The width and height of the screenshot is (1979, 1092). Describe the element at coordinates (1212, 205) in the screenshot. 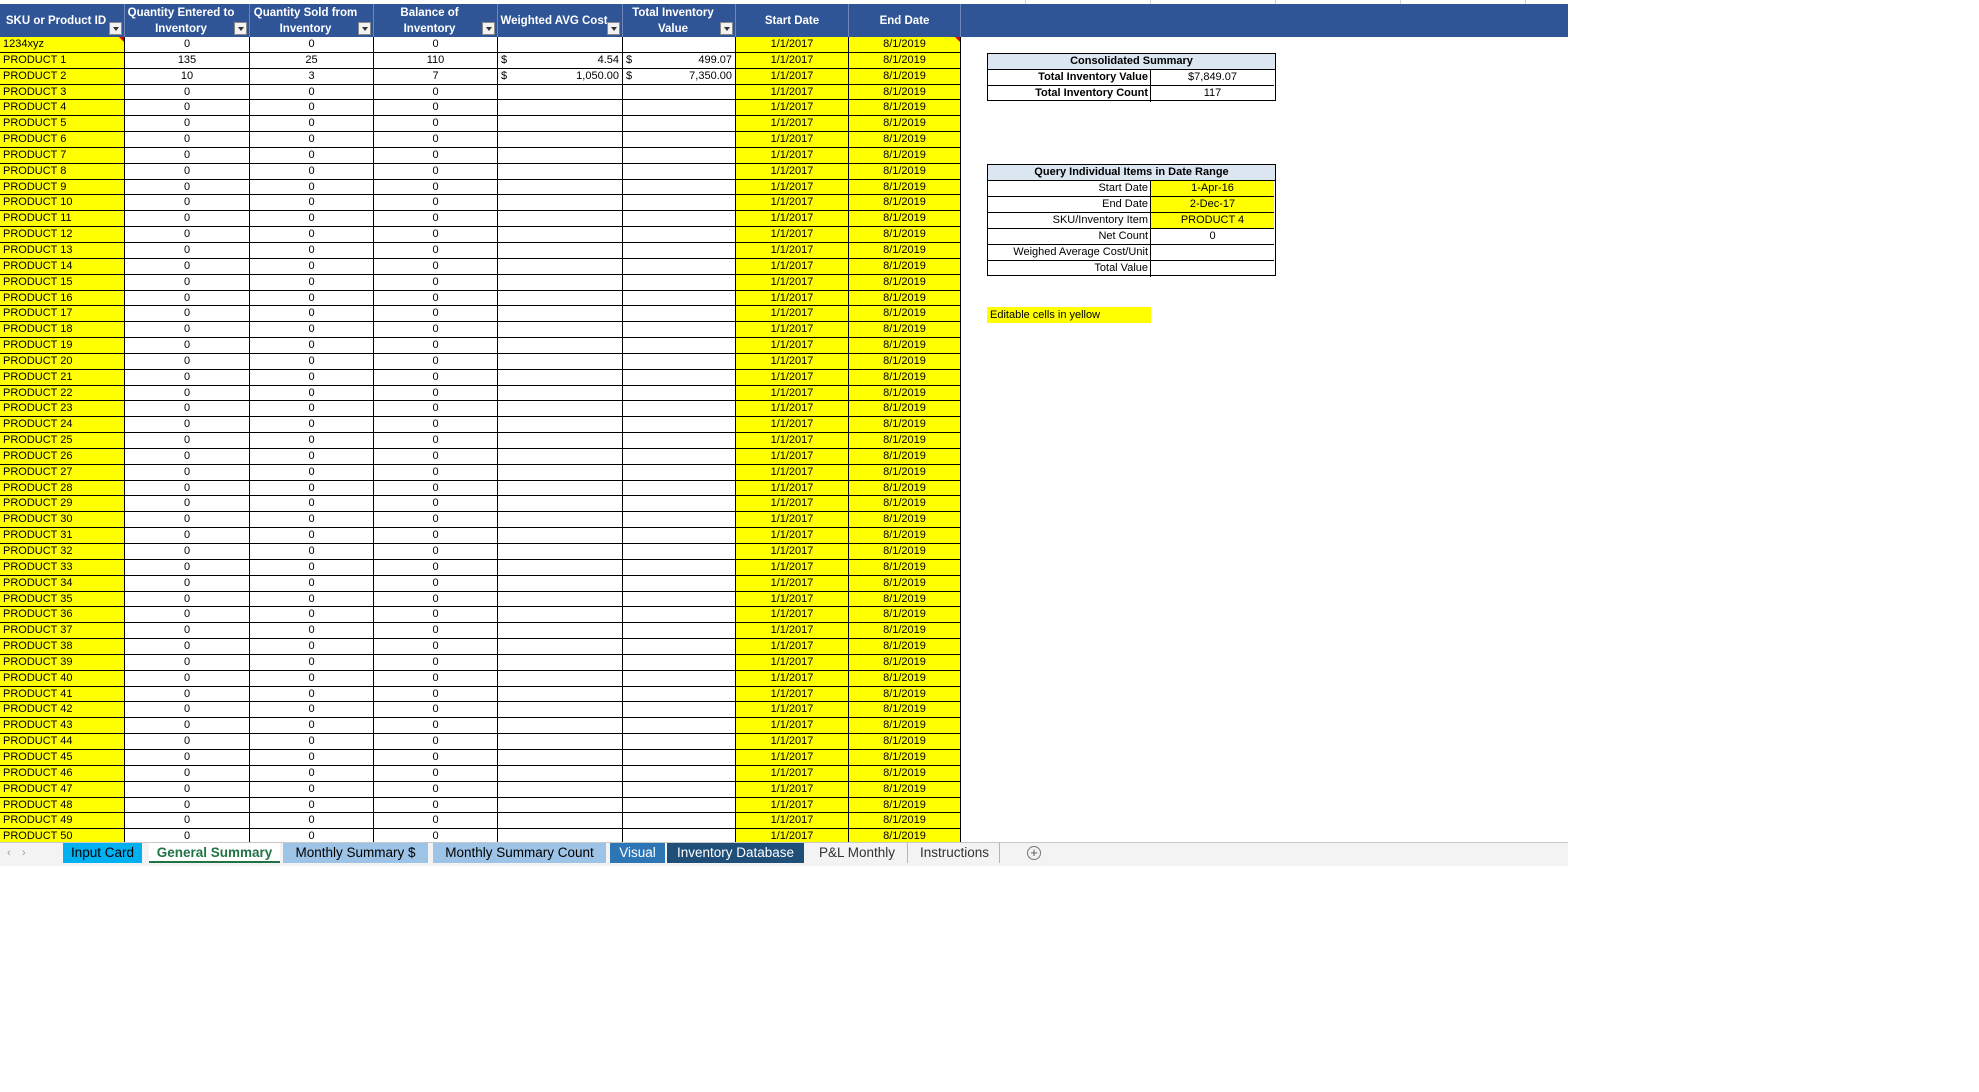

I see `query-end-date-input: 2-Dec-17` at that location.